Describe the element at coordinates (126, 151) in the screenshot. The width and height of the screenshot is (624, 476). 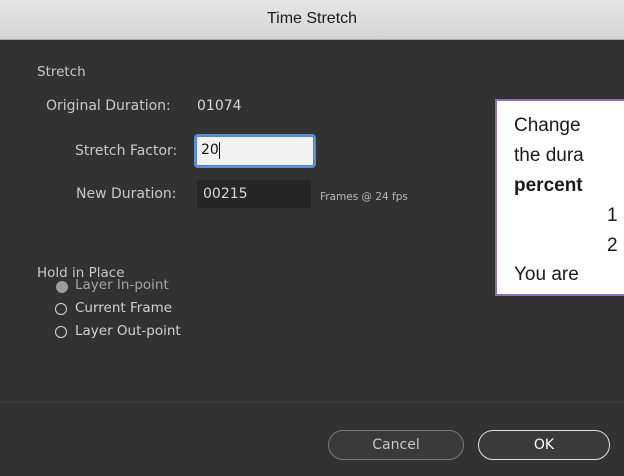
I see `stretch-factor-label: Stretch Factor:` at that location.